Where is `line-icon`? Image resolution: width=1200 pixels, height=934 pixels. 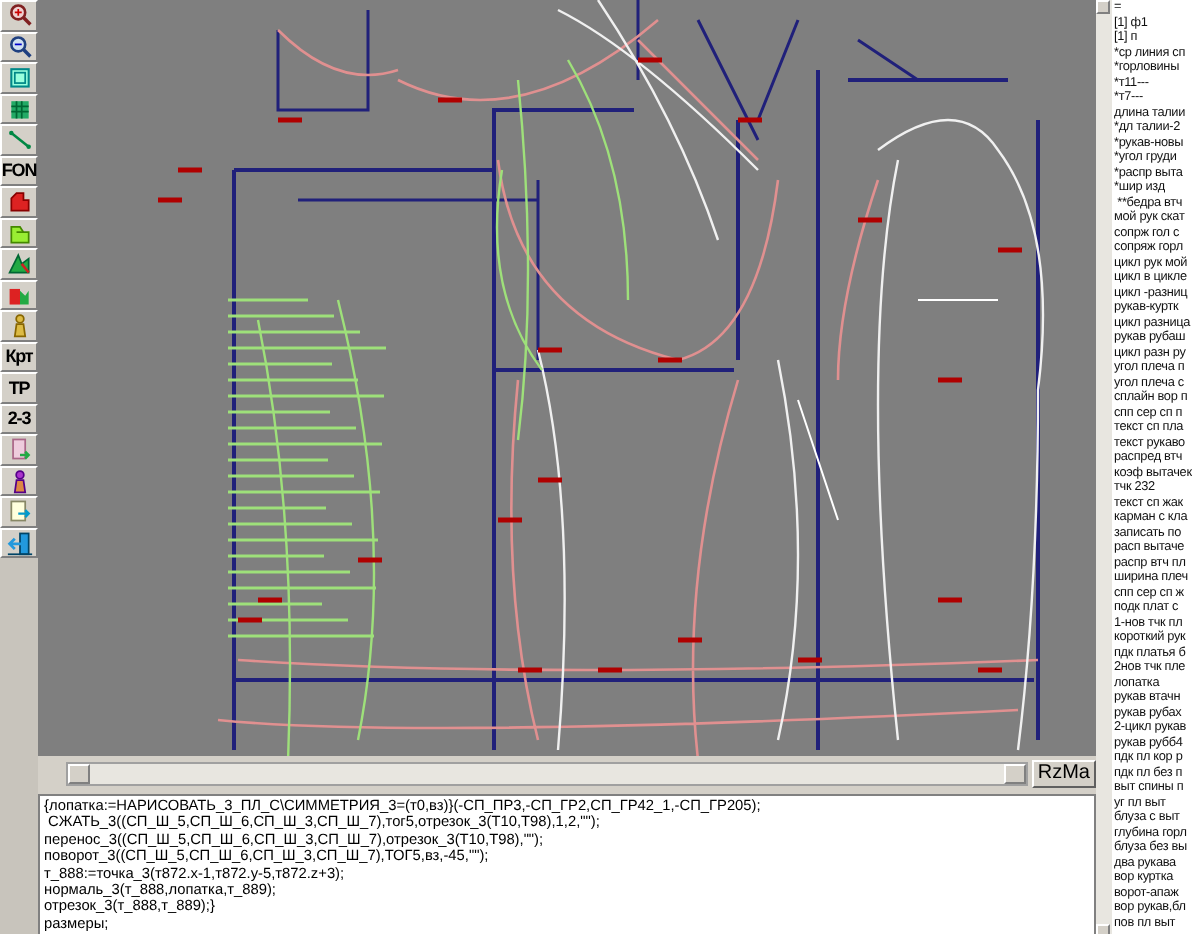
line-icon is located at coordinates (19, 139).